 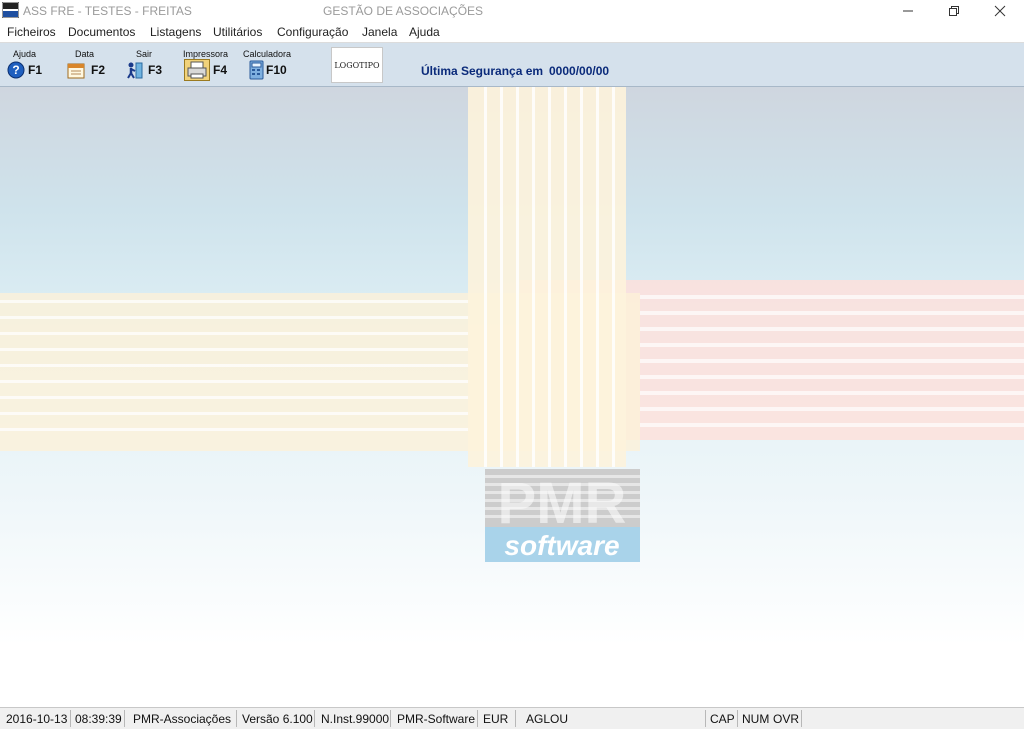 What do you see at coordinates (267, 54) in the screenshot?
I see `calculator-tool-label: Calculadora` at bounding box center [267, 54].